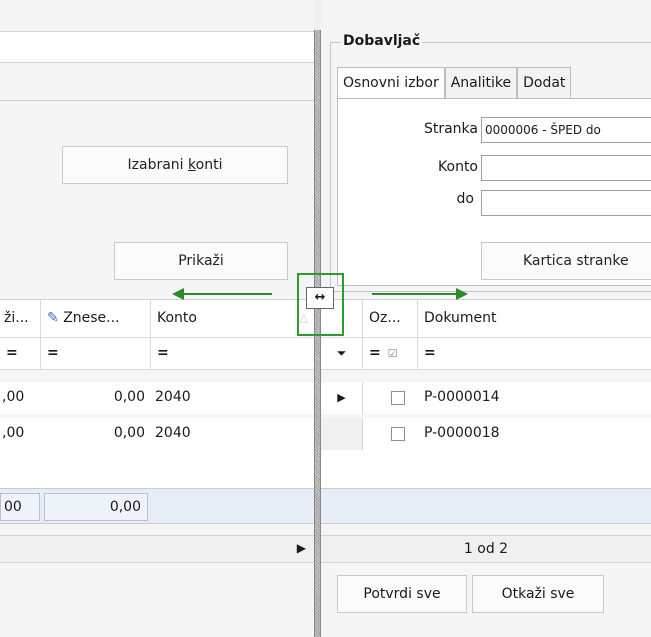 The width and height of the screenshot is (651, 637). Describe the element at coordinates (486, 469) in the screenshot. I see `right-empty-area` at that location.